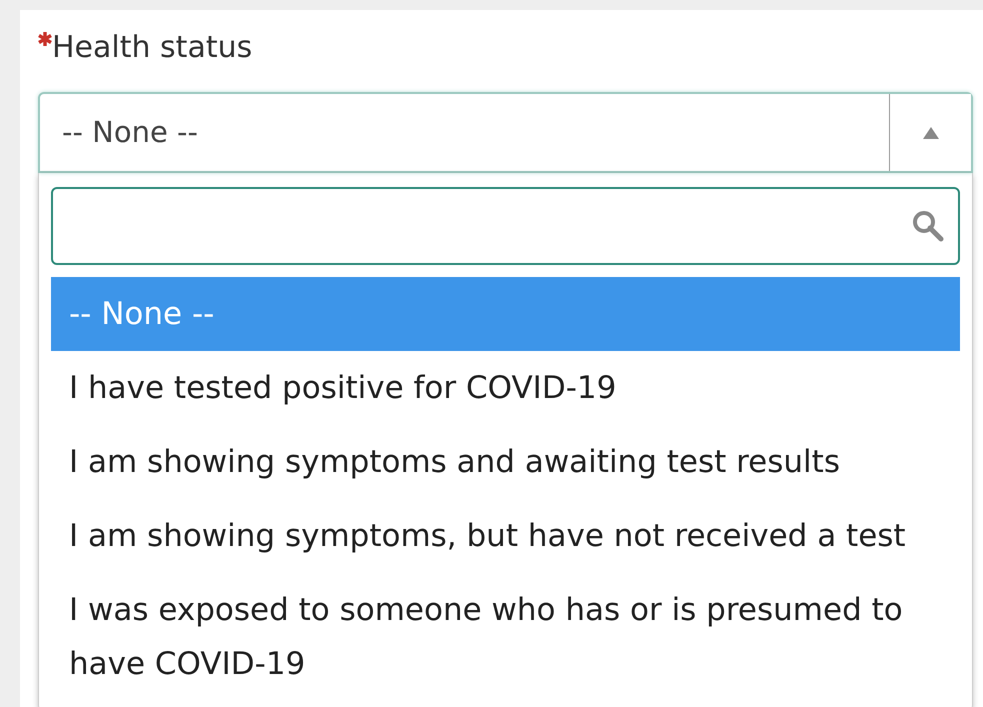  I want to click on health-status-select: -- None --, so click(505, 132).